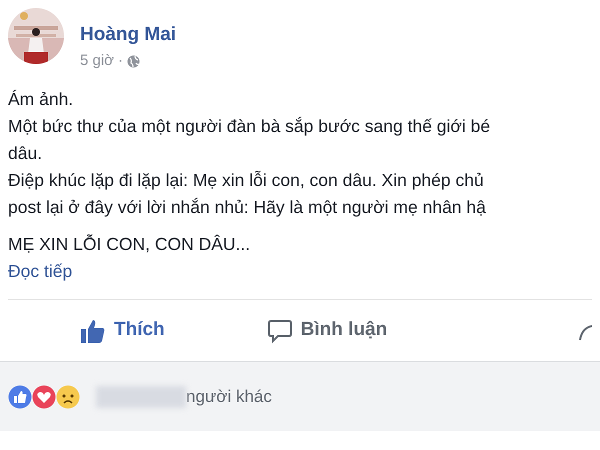  Describe the element at coordinates (44, 396) in the screenshot. I see `love-reaction-icon` at that location.